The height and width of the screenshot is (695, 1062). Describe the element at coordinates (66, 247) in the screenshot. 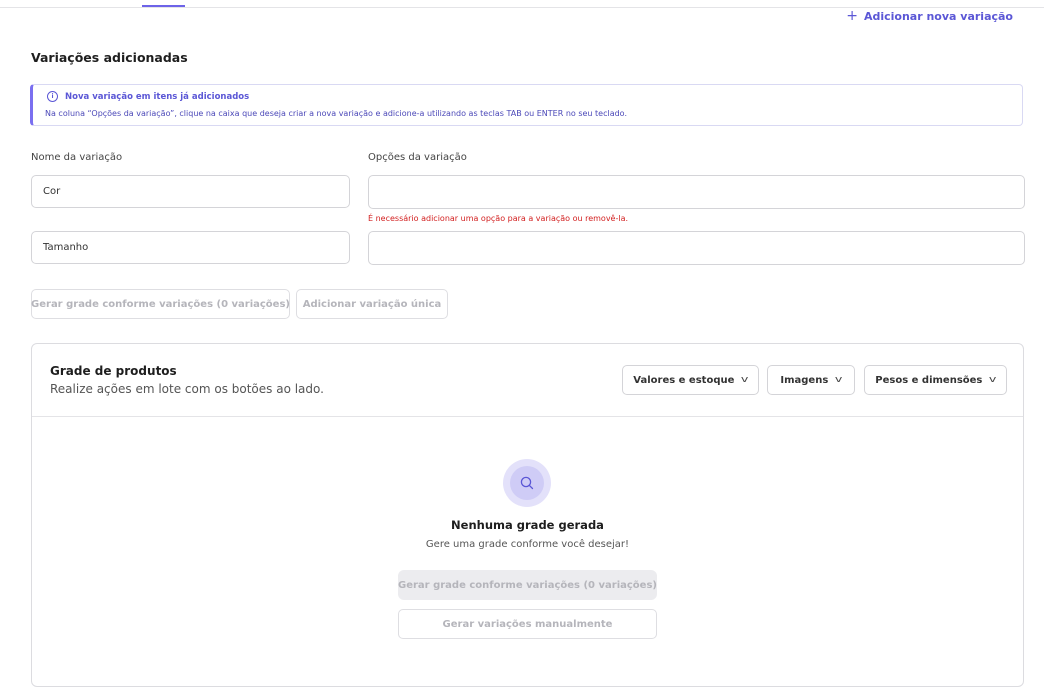

I see `variation-name-value: Tamanho` at that location.